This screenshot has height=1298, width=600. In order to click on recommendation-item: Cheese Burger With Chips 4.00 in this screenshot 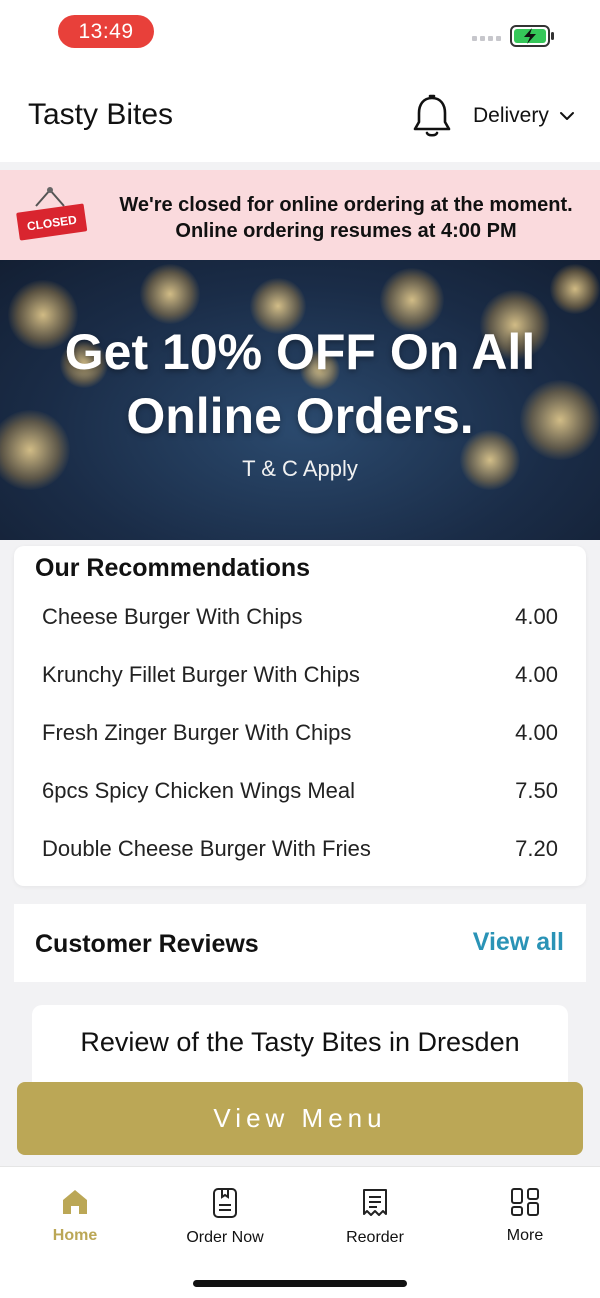, I will do `click(300, 617)`.